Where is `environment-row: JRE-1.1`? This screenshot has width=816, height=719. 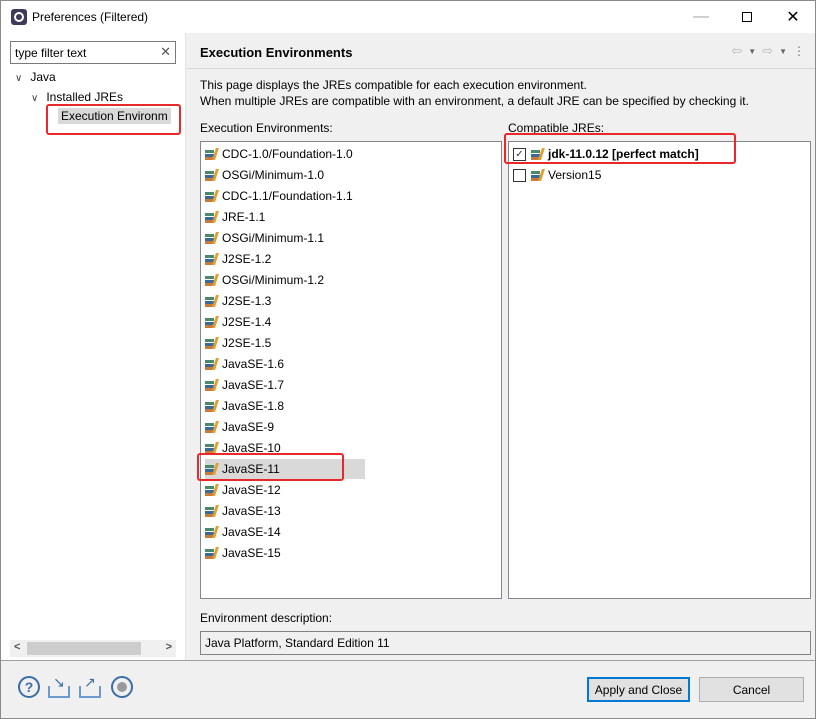
environment-row: JRE-1.1 is located at coordinates (235, 217).